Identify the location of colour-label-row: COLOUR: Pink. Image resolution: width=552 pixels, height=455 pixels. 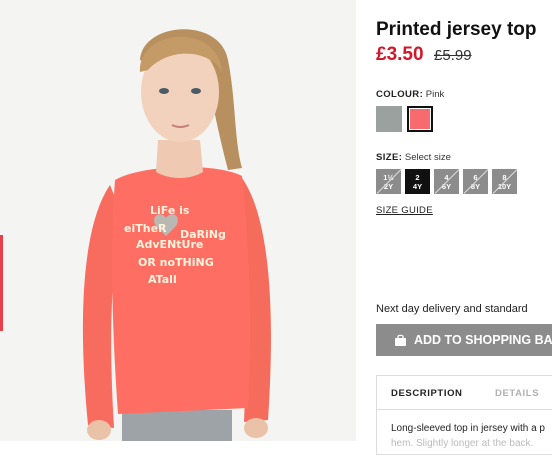
(410, 94).